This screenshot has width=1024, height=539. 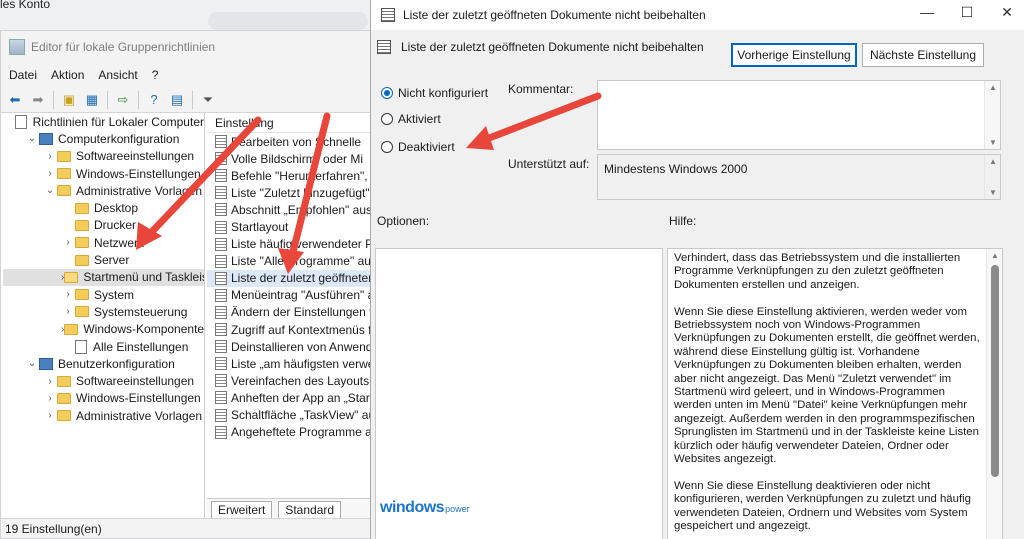 I want to click on comment-textarea: ▲ ▼, so click(x=799, y=115).